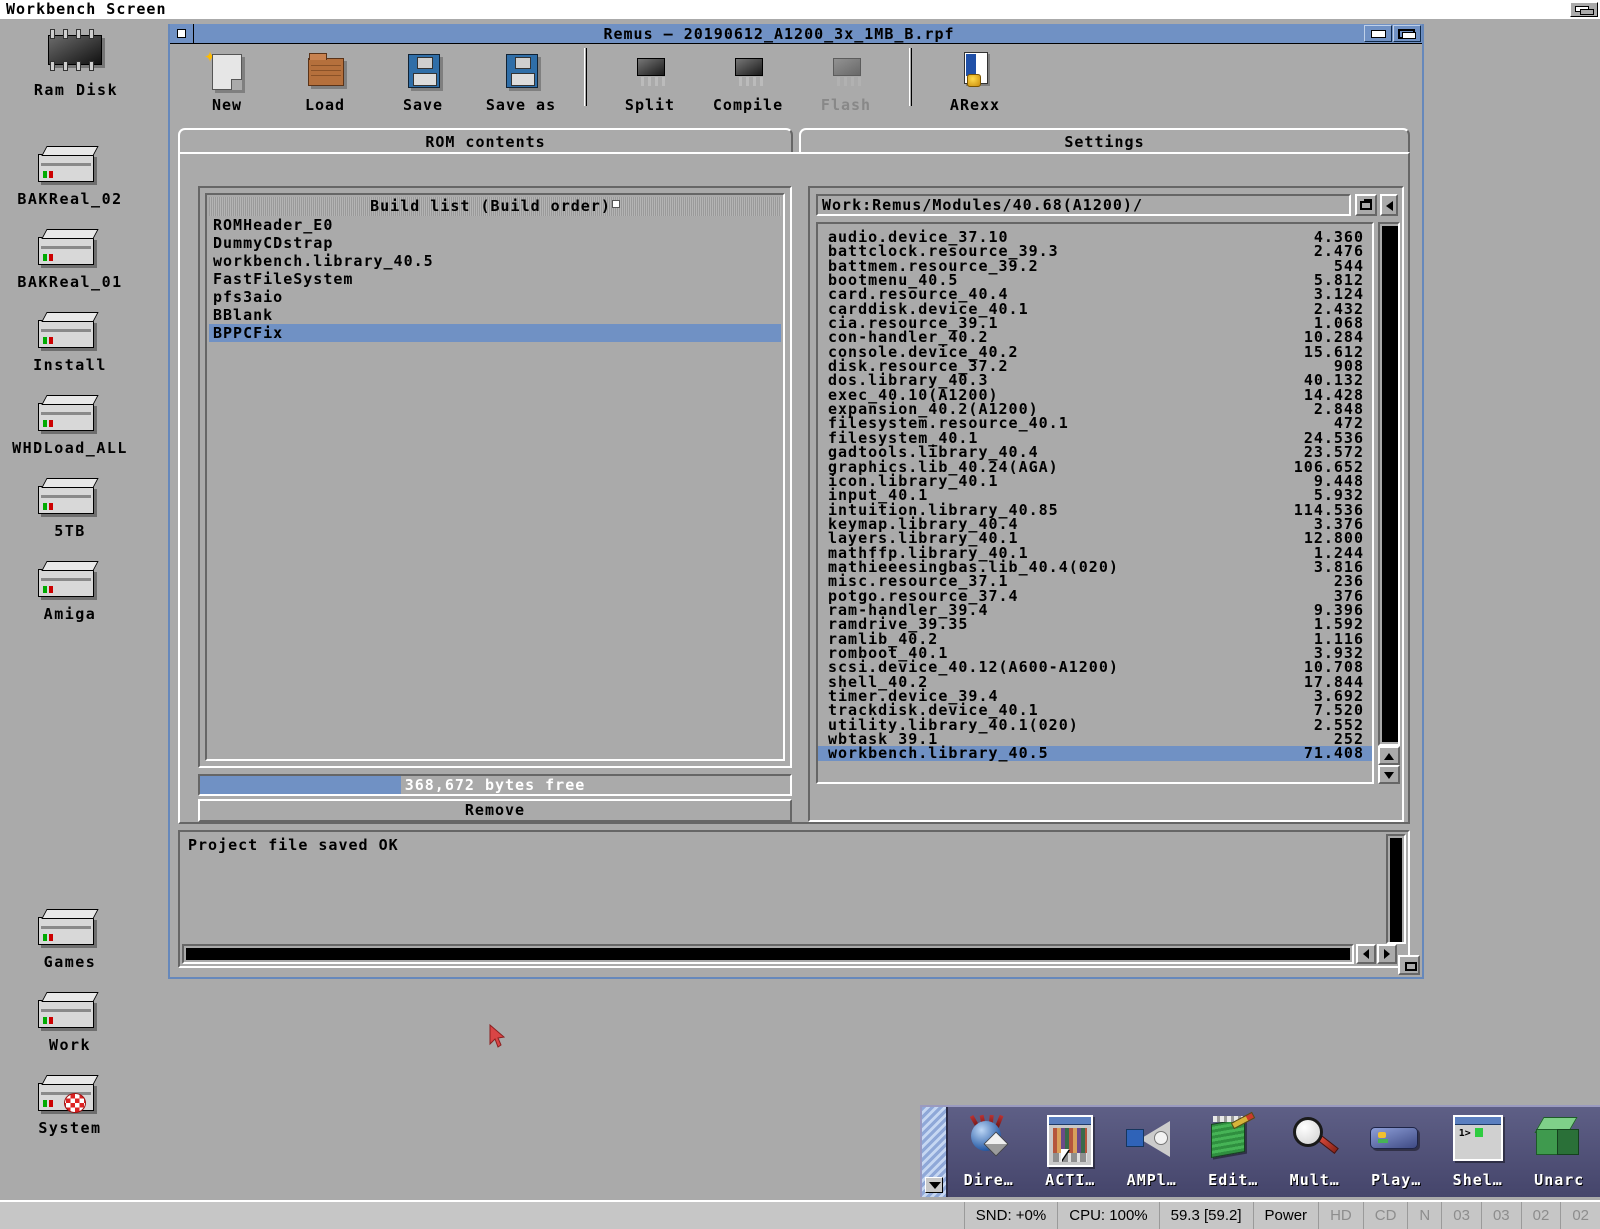  I want to click on toolbar-button-new: ✦ New, so click(227, 79).